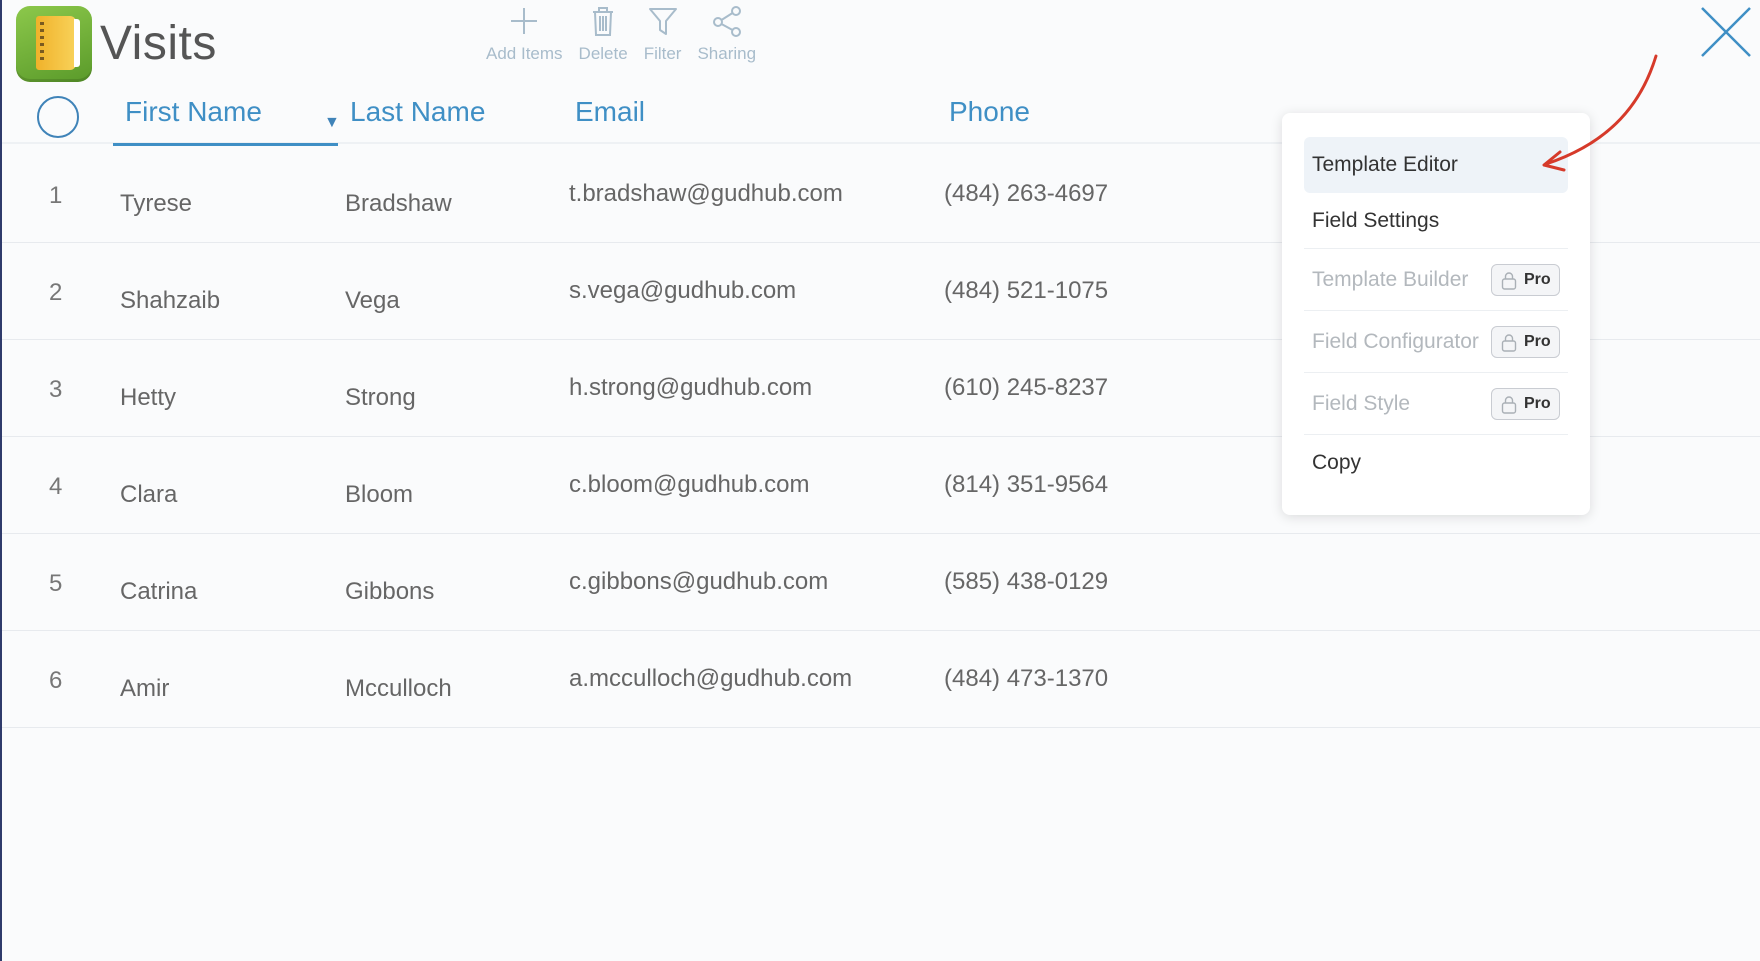 Image resolution: width=1760 pixels, height=961 pixels. What do you see at coordinates (398, 203) in the screenshot?
I see `cell-last-name: Bradshaw` at bounding box center [398, 203].